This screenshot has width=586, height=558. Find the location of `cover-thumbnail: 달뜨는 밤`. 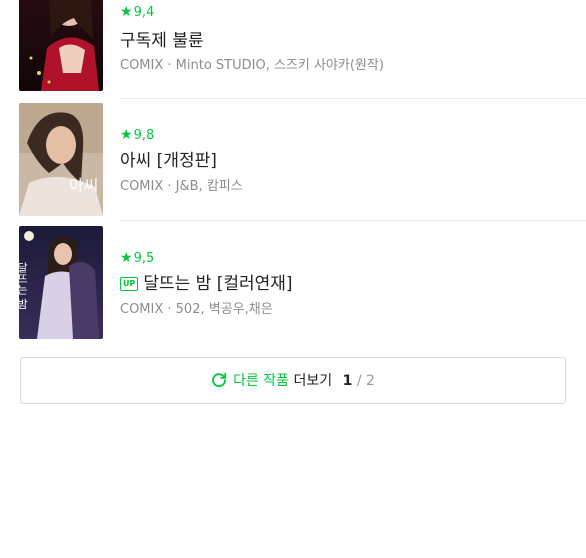

cover-thumbnail: 달뜨는 밤 is located at coordinates (61, 282).